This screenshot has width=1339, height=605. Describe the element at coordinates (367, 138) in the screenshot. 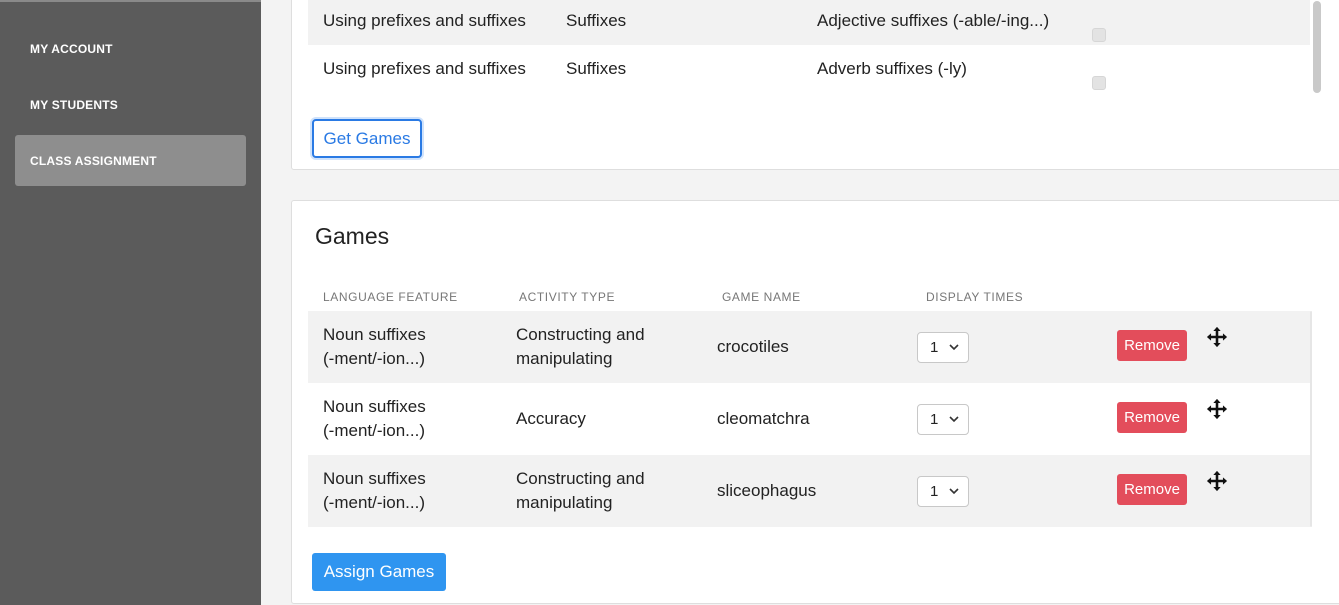

I see `get-games-button: Get Games` at that location.